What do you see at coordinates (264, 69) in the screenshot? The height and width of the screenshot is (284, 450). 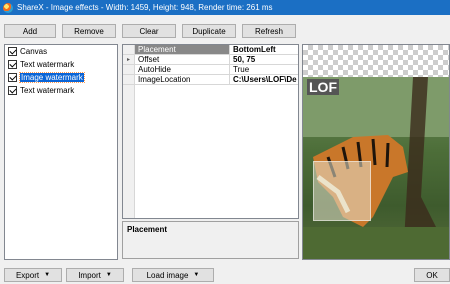 I see `property-value: True` at bounding box center [264, 69].